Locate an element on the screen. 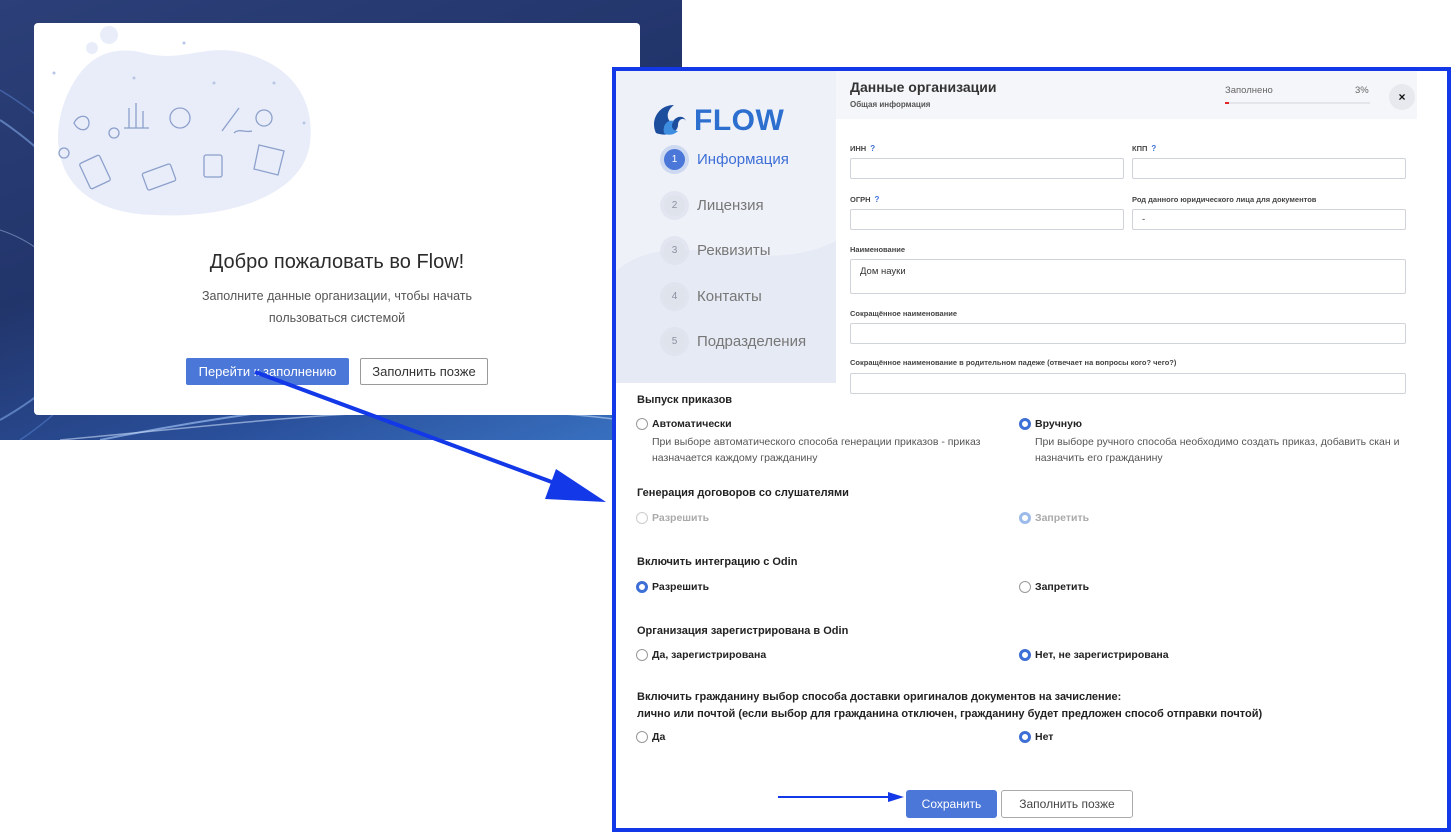 The image size is (1454, 840). step-number: 3 is located at coordinates (674, 251).